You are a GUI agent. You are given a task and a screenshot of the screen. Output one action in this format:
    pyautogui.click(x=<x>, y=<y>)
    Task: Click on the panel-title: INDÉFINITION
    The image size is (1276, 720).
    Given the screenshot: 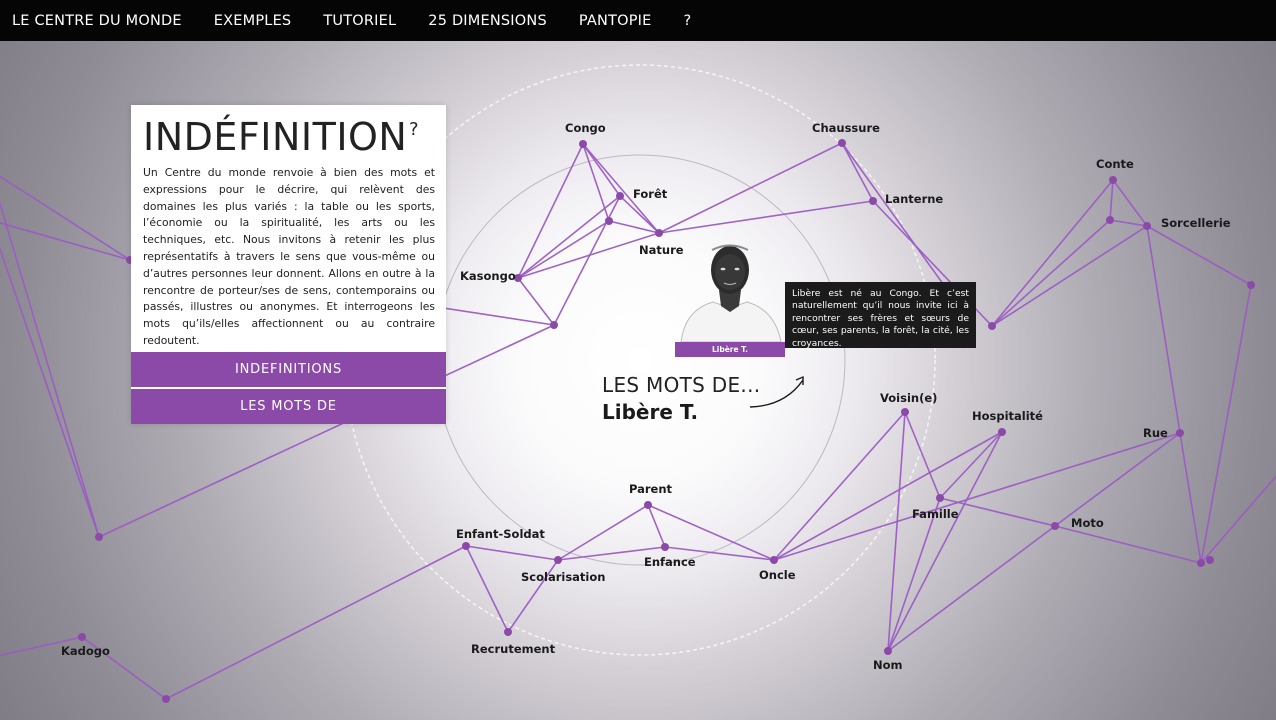 What is the action you would take?
    pyautogui.click(x=275, y=137)
    